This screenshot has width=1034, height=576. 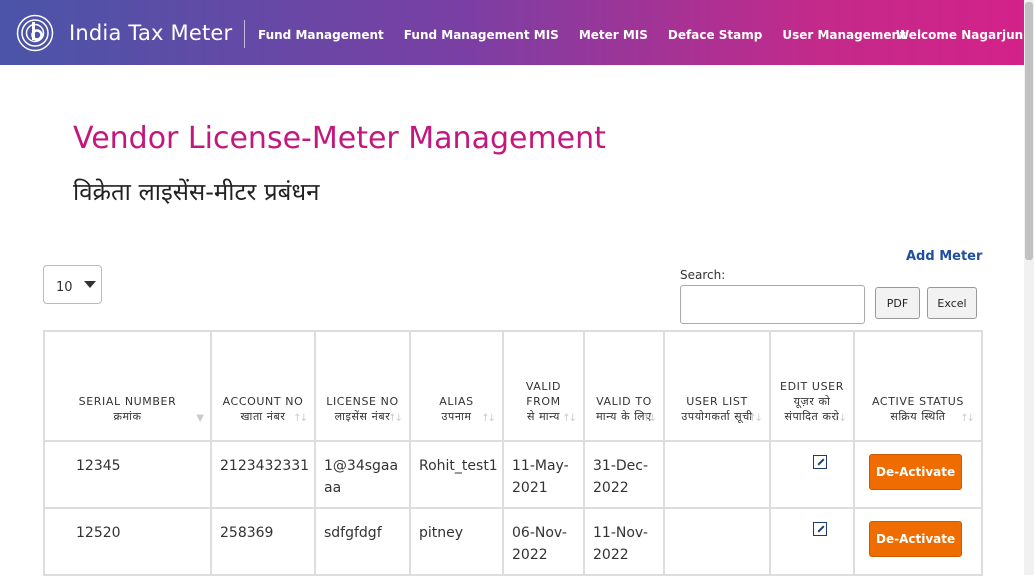 What do you see at coordinates (944, 256) in the screenshot?
I see `add-meter-link: Add Meter` at bounding box center [944, 256].